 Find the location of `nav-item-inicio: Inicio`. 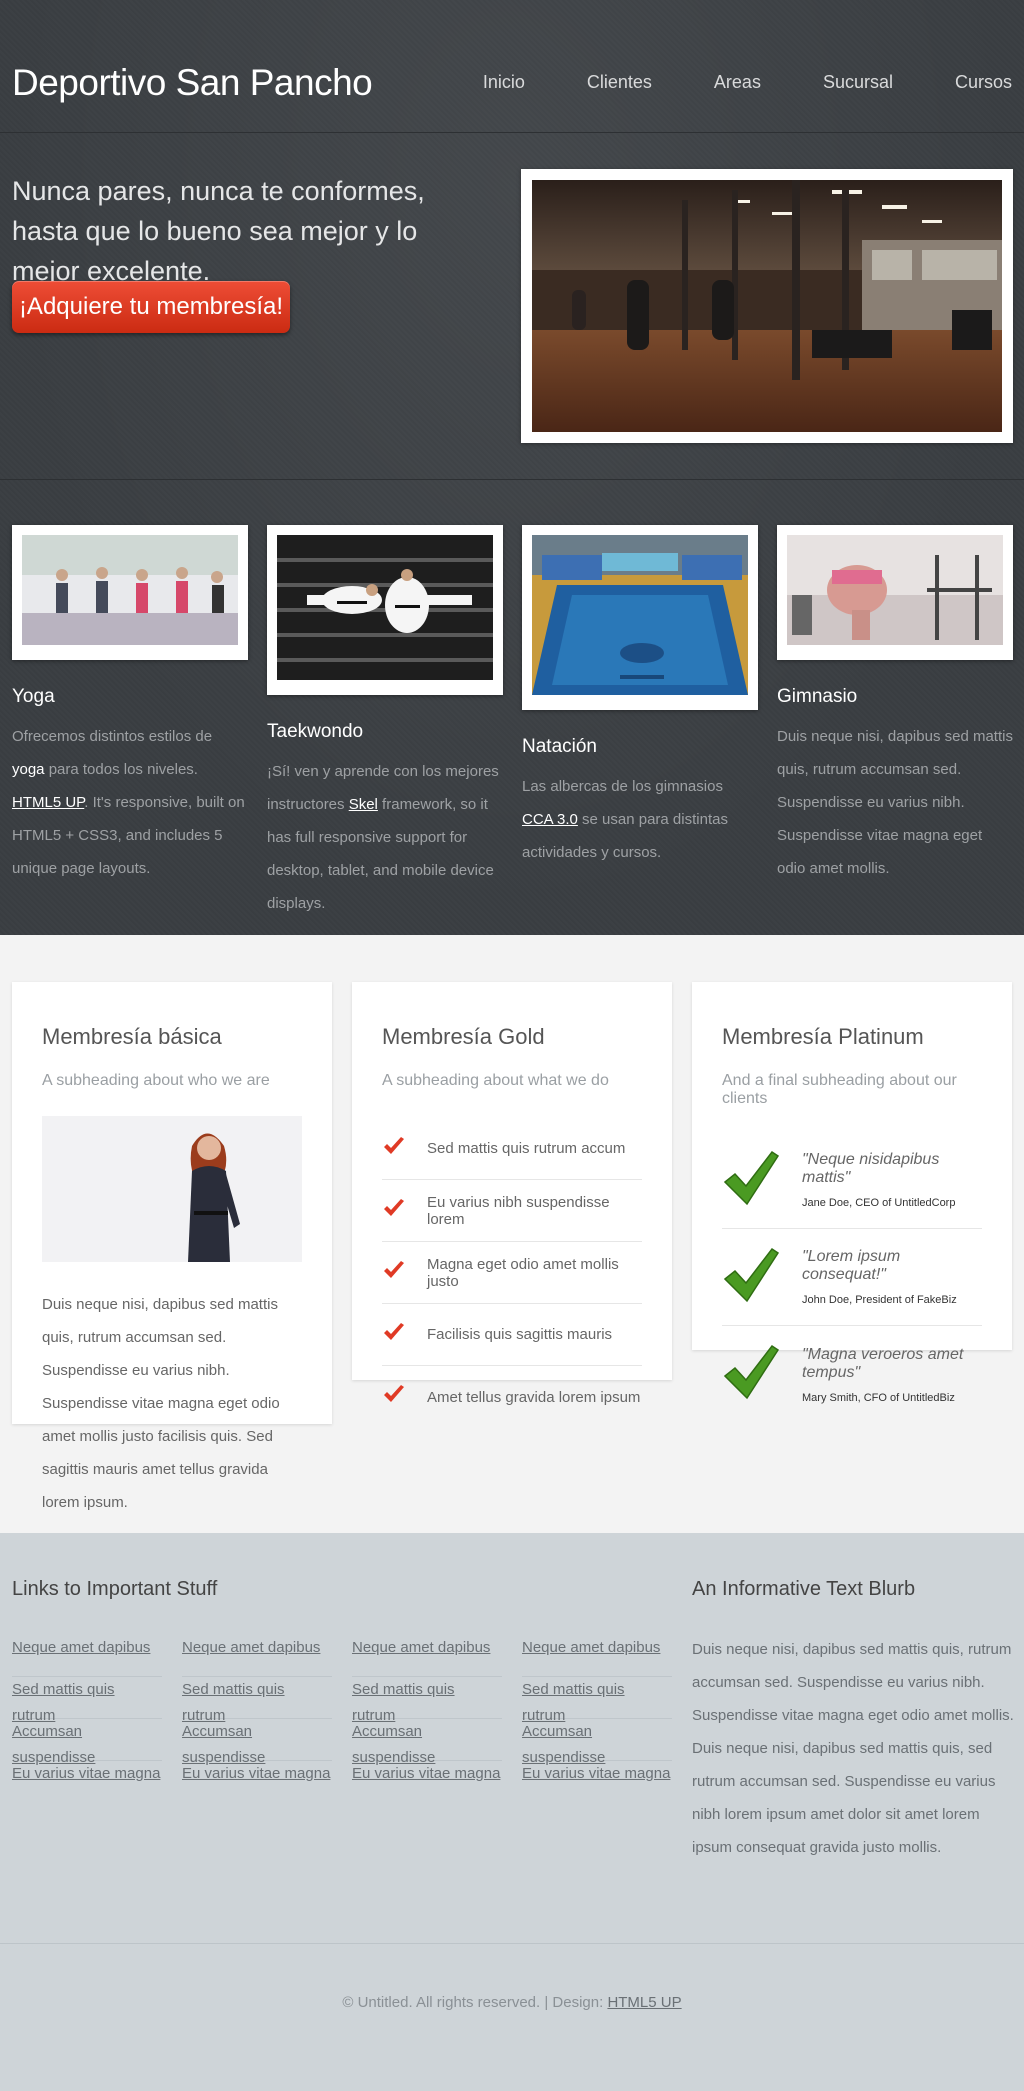

nav-item-inicio: Inicio is located at coordinates (504, 82).